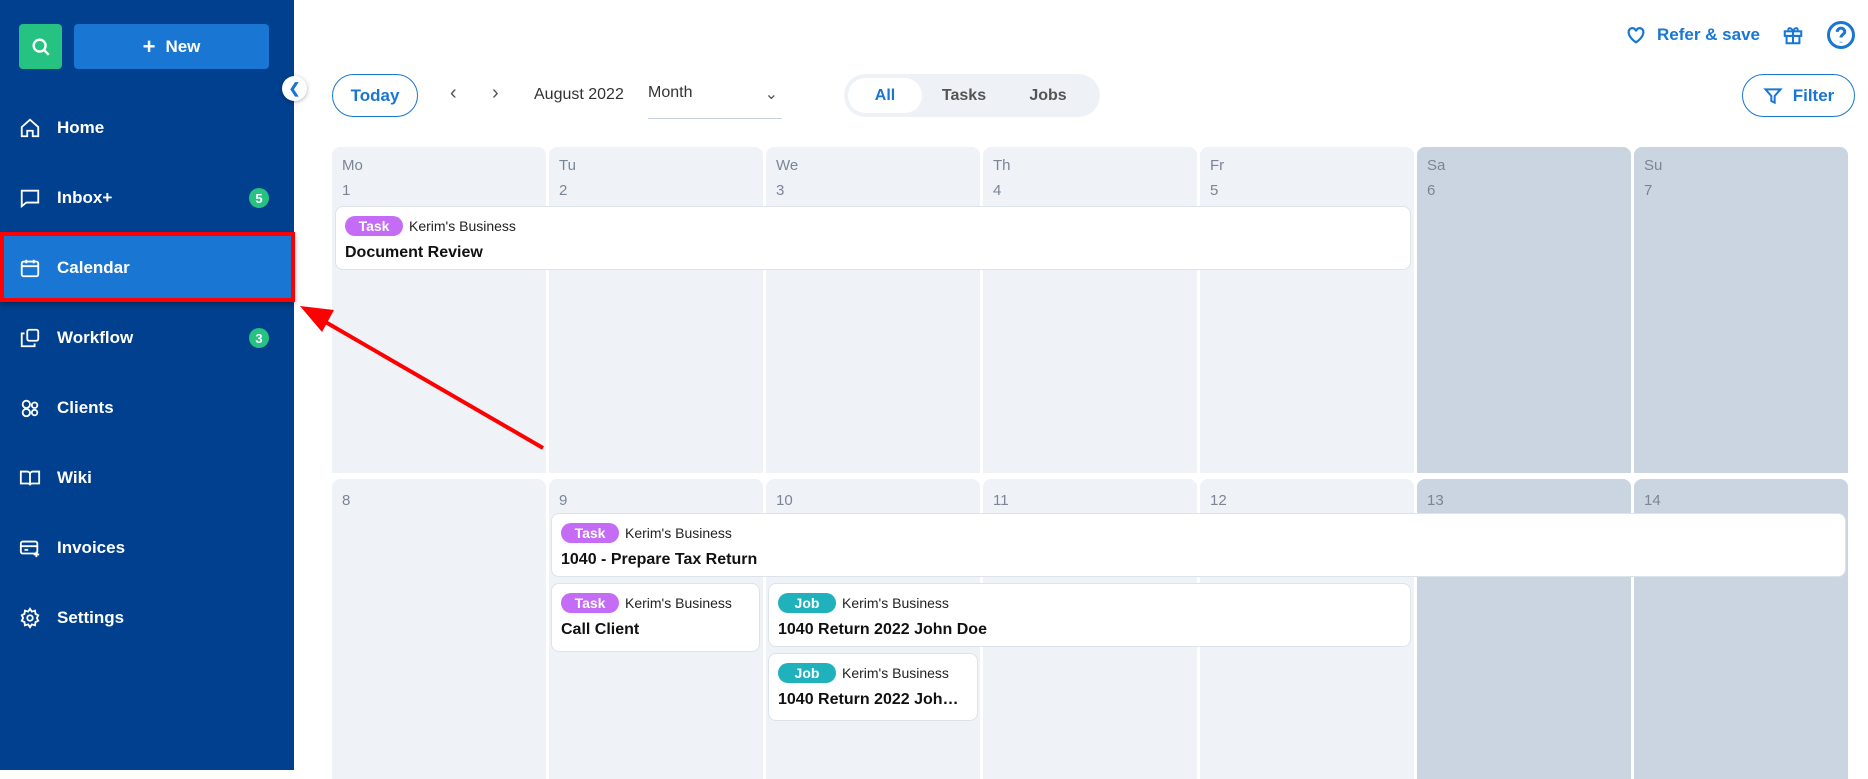 This screenshot has height=779, width=1868. I want to click on event-title: Call Client, so click(600, 629).